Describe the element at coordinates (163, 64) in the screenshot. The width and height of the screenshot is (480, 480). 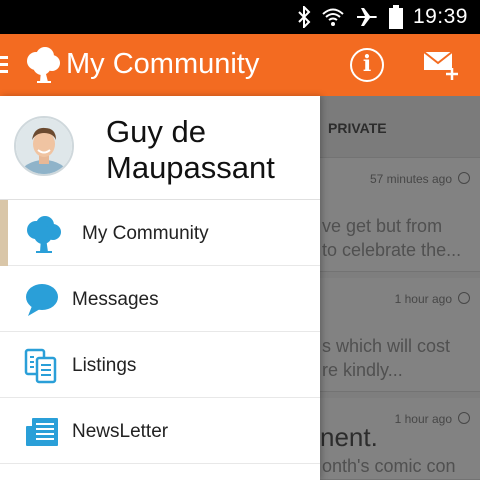
I see `app-title: My Community` at that location.